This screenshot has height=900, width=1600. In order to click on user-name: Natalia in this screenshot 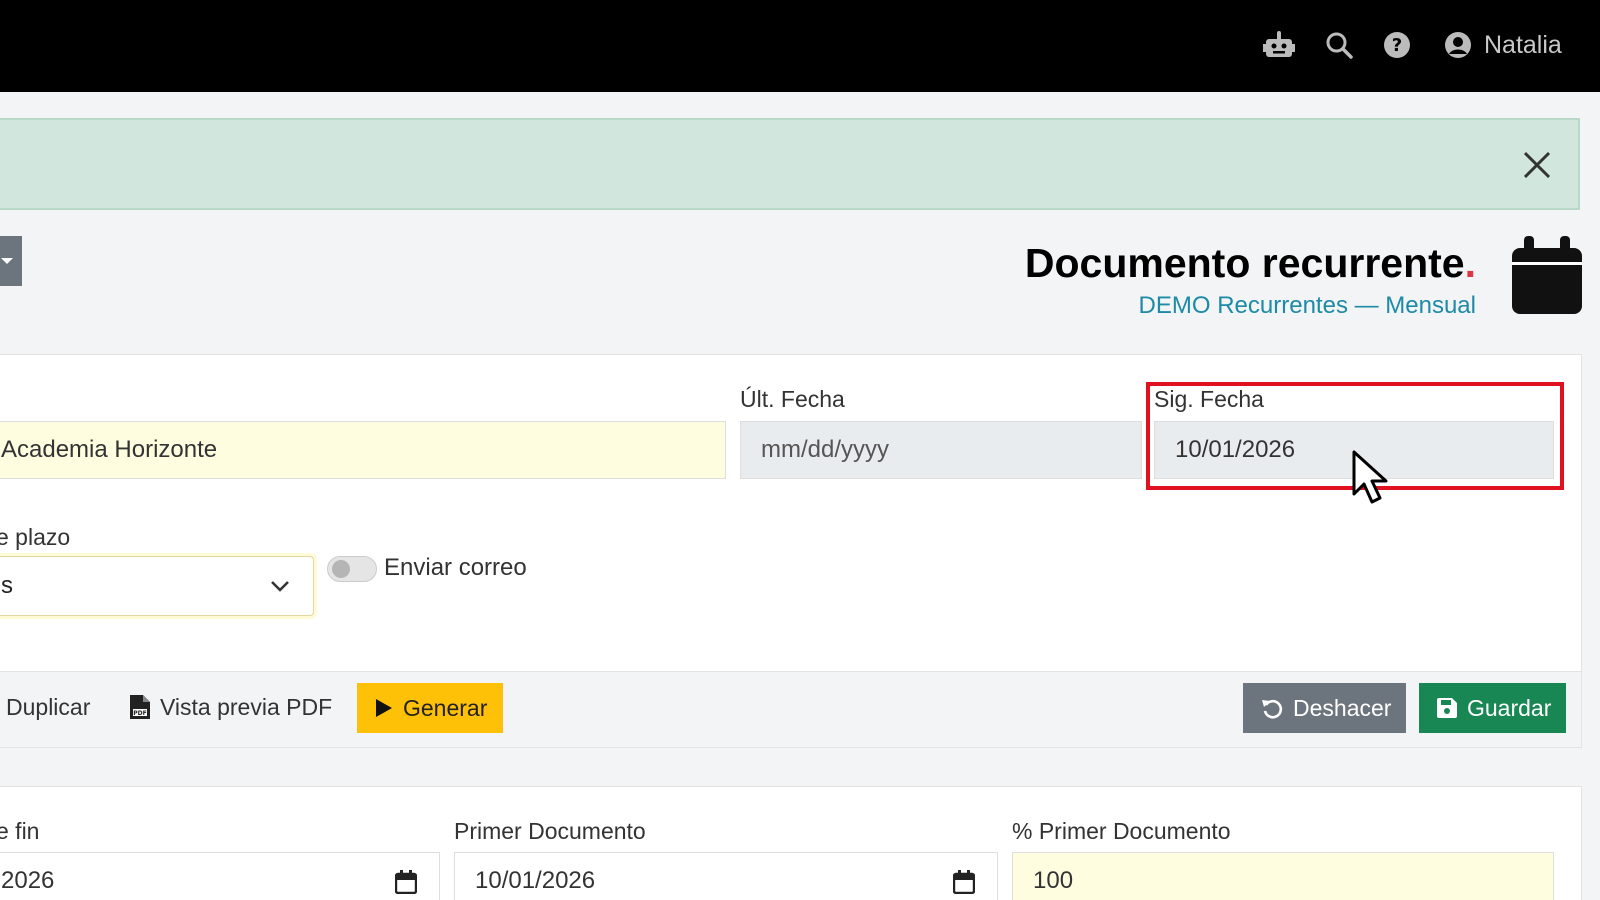, I will do `click(1523, 44)`.